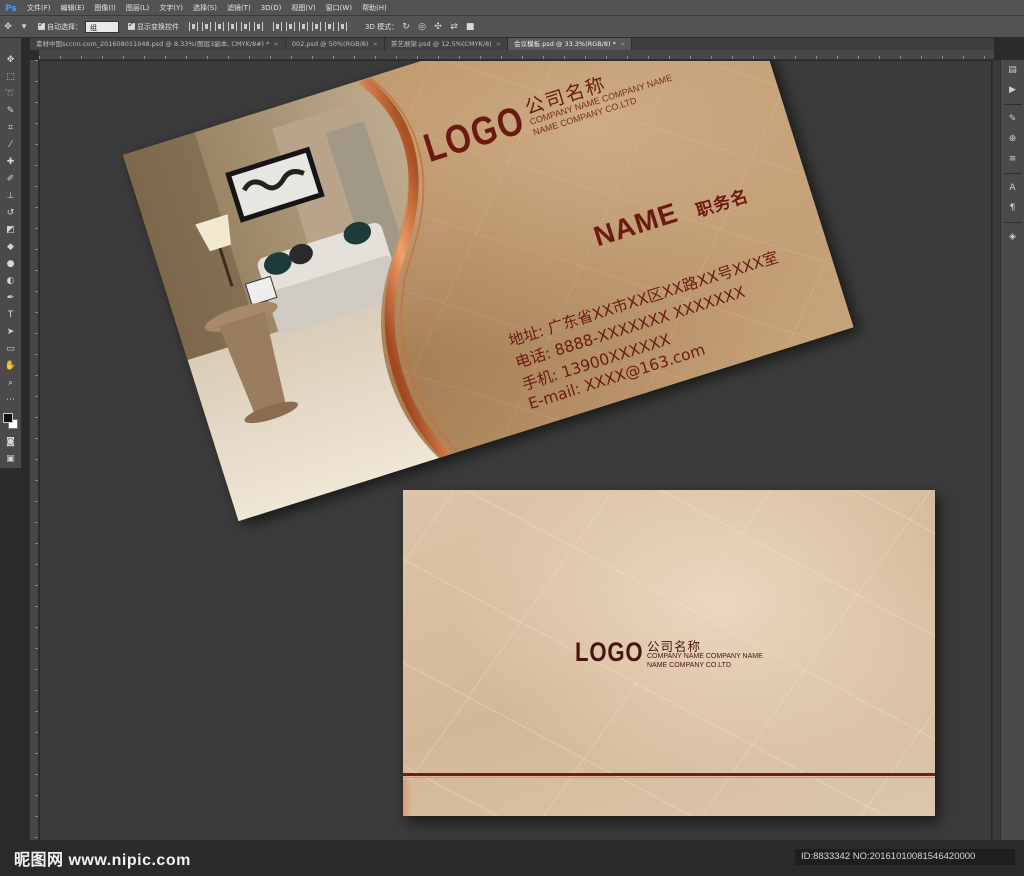  I want to click on ruler-vertical, so click(34, 450).